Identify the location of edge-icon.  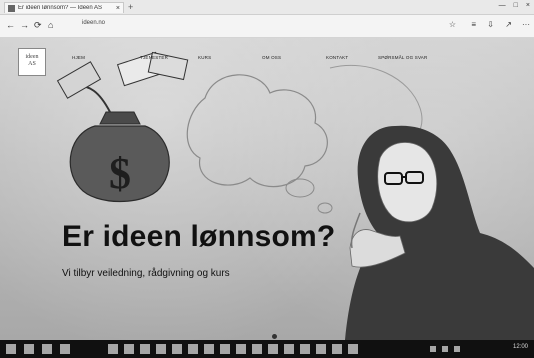
(65, 349).